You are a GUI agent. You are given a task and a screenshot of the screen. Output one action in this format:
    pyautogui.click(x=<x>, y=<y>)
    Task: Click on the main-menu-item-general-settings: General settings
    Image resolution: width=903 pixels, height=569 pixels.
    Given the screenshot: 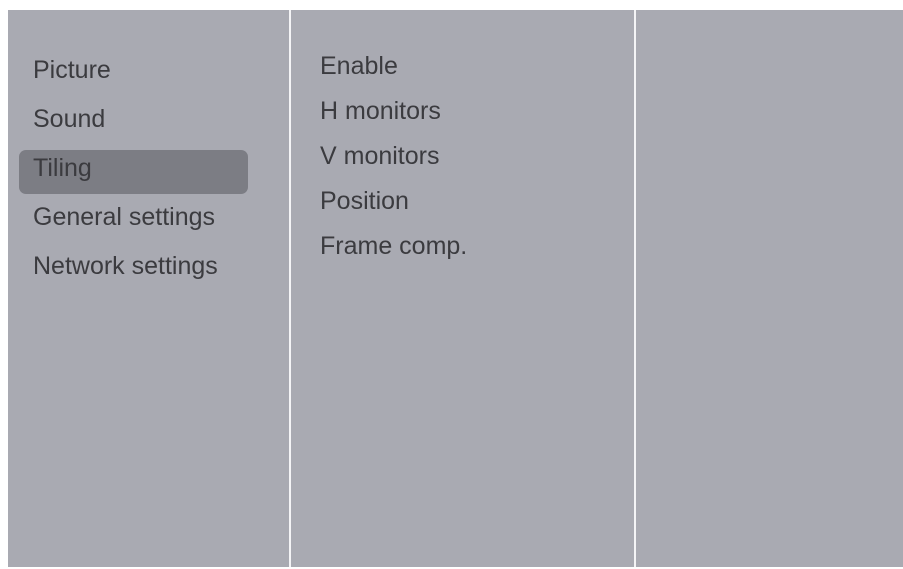 What is the action you would take?
    pyautogui.click(x=119, y=223)
    